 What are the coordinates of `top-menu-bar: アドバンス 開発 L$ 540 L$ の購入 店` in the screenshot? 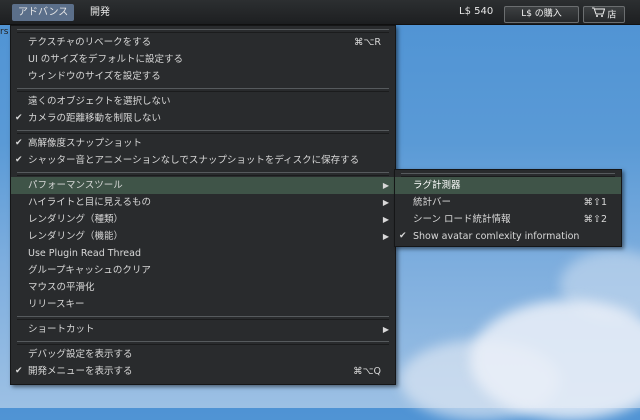 It's located at (320, 12).